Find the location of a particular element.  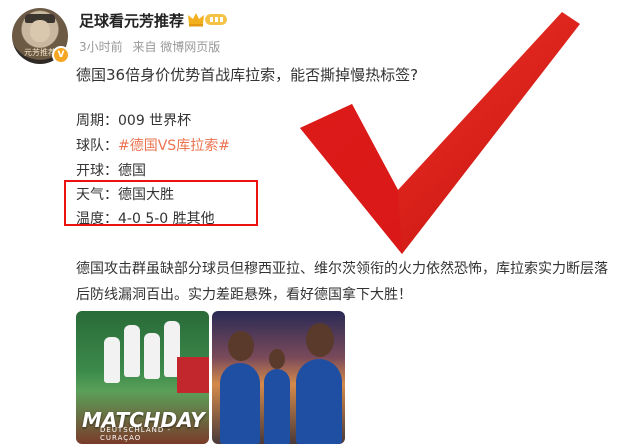

username-link: 足球看元芳推荐 is located at coordinates (131, 20).